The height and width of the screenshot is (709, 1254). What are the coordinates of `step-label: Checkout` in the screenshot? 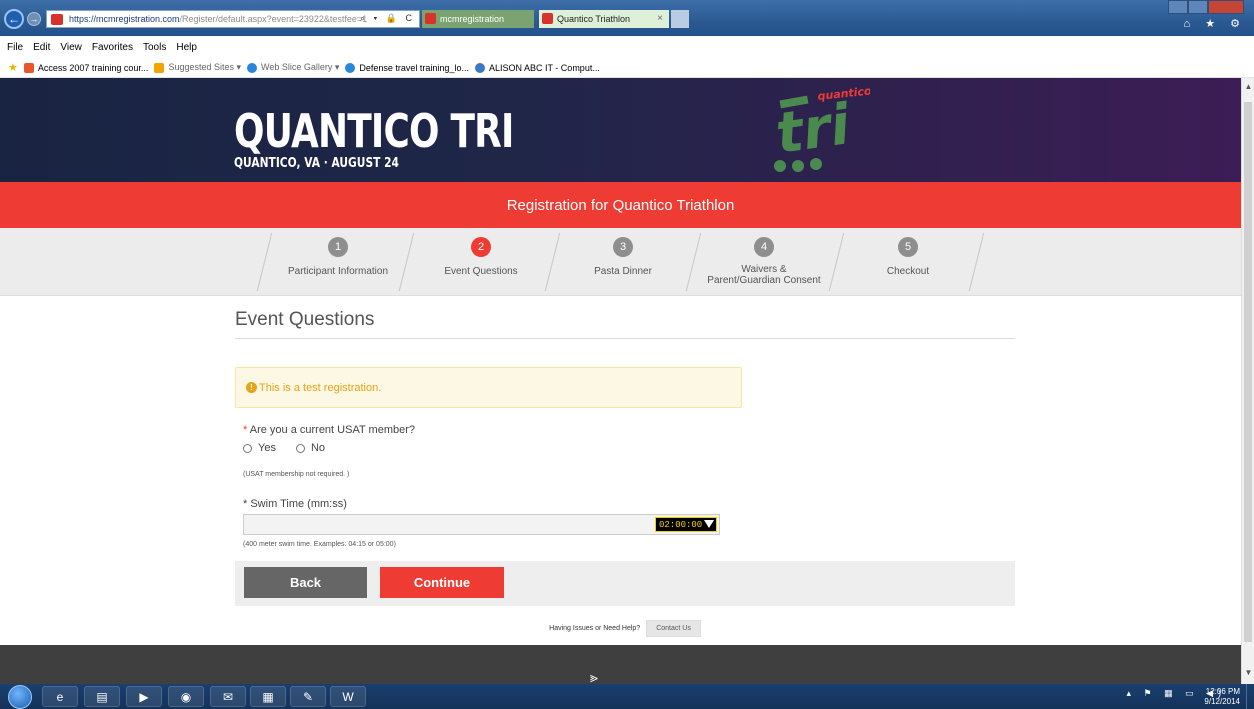 It's located at (908, 271).